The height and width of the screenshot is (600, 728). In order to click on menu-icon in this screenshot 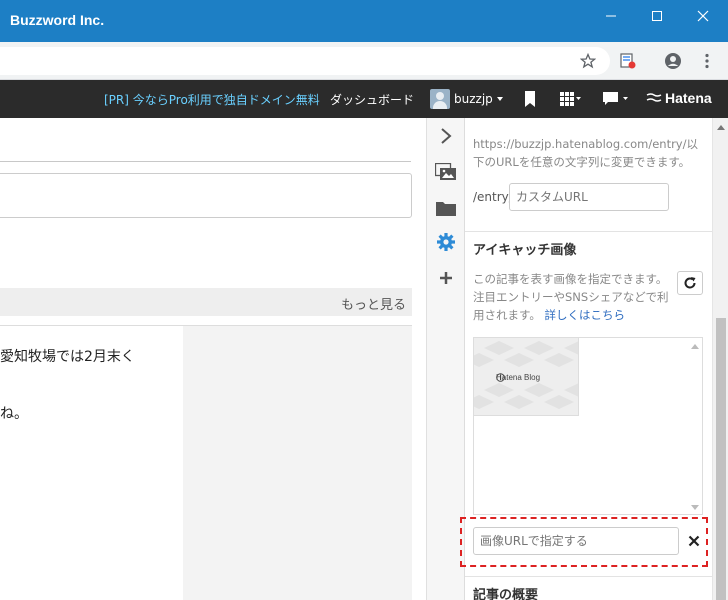, I will do `click(707, 61)`.